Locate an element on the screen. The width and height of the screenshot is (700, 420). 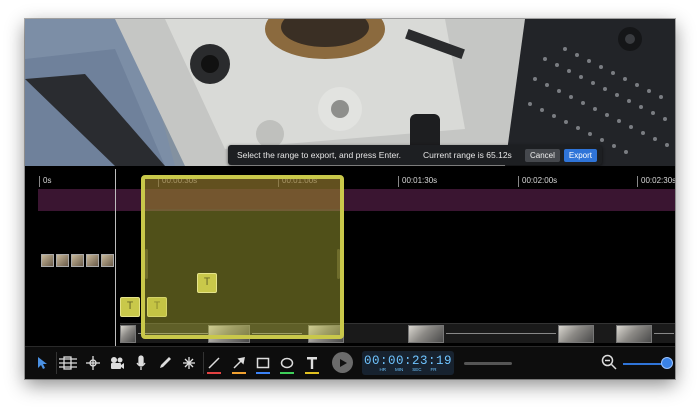
playhead is located at coordinates (115, 257).